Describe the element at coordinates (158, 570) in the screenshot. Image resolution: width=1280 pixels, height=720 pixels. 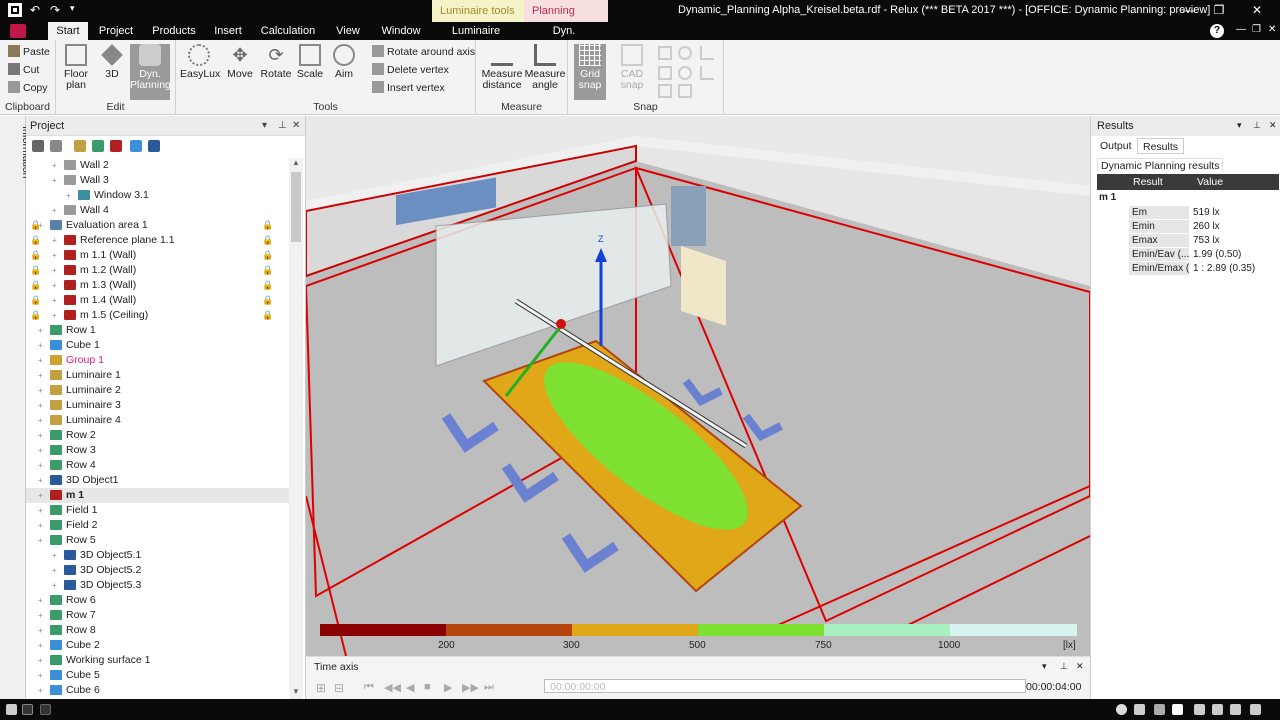
I see `tree-item: +3D Object5.2` at that location.